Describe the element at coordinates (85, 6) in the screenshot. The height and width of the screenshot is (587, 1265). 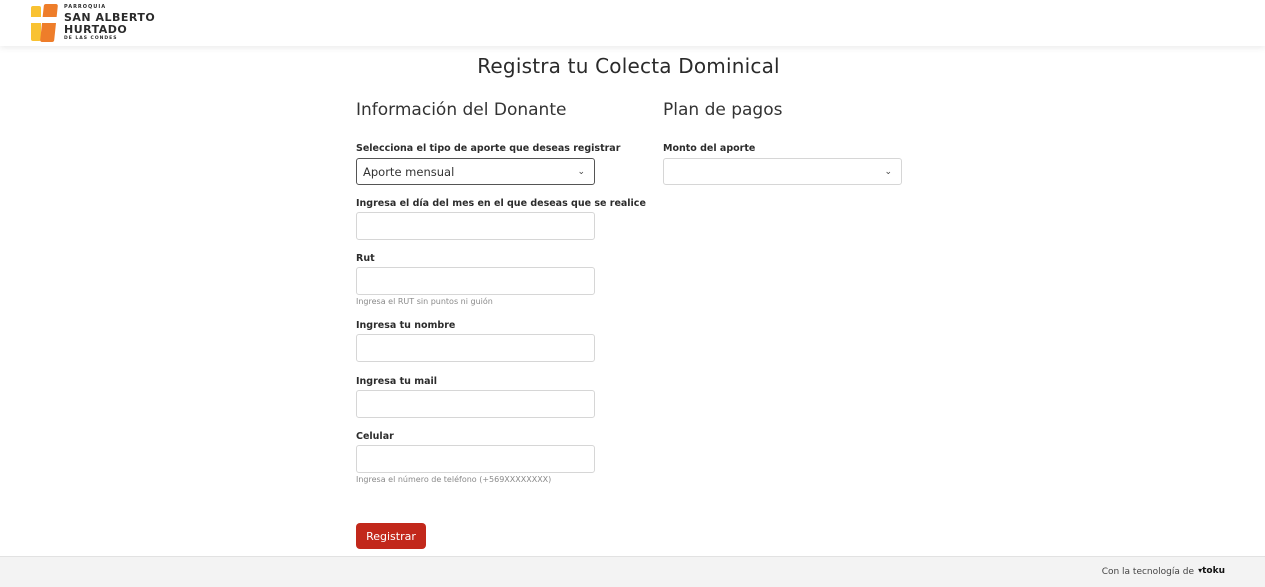
I see `logo-line-1: PARROQUIA` at that location.